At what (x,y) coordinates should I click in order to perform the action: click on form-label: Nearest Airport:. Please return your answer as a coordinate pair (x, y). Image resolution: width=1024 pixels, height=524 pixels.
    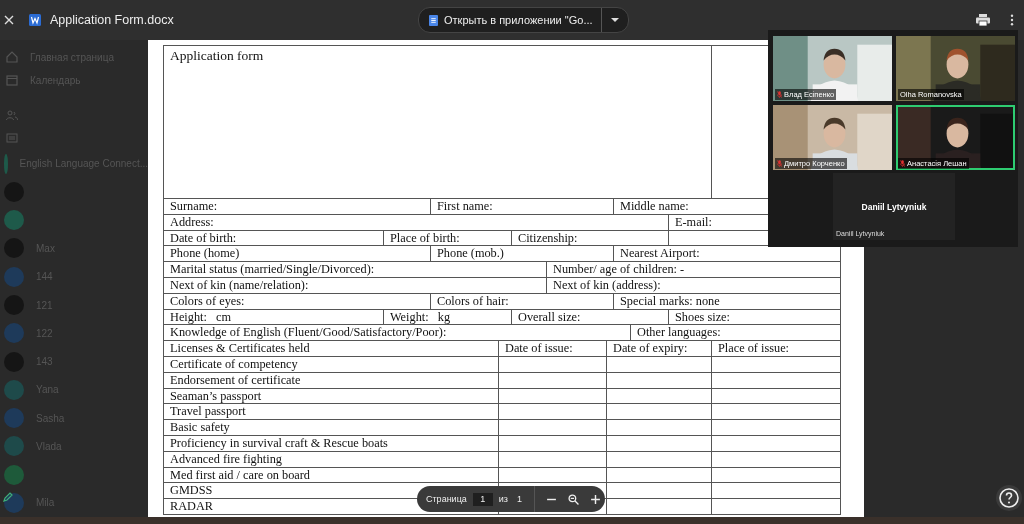
    Looking at the image, I should click on (660, 253).